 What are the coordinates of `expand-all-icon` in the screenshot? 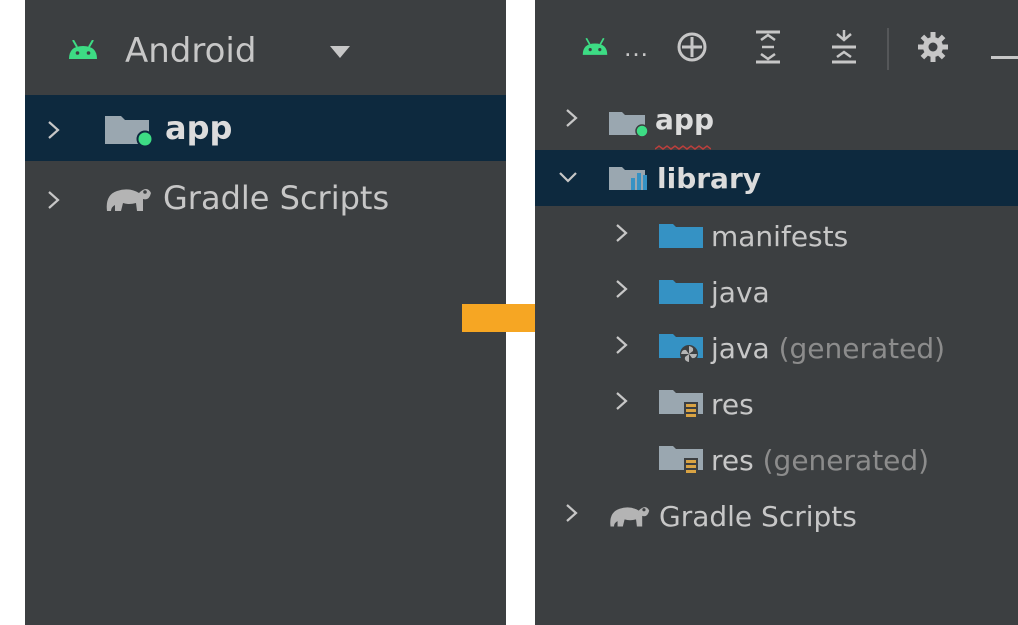 It's located at (768, 49).